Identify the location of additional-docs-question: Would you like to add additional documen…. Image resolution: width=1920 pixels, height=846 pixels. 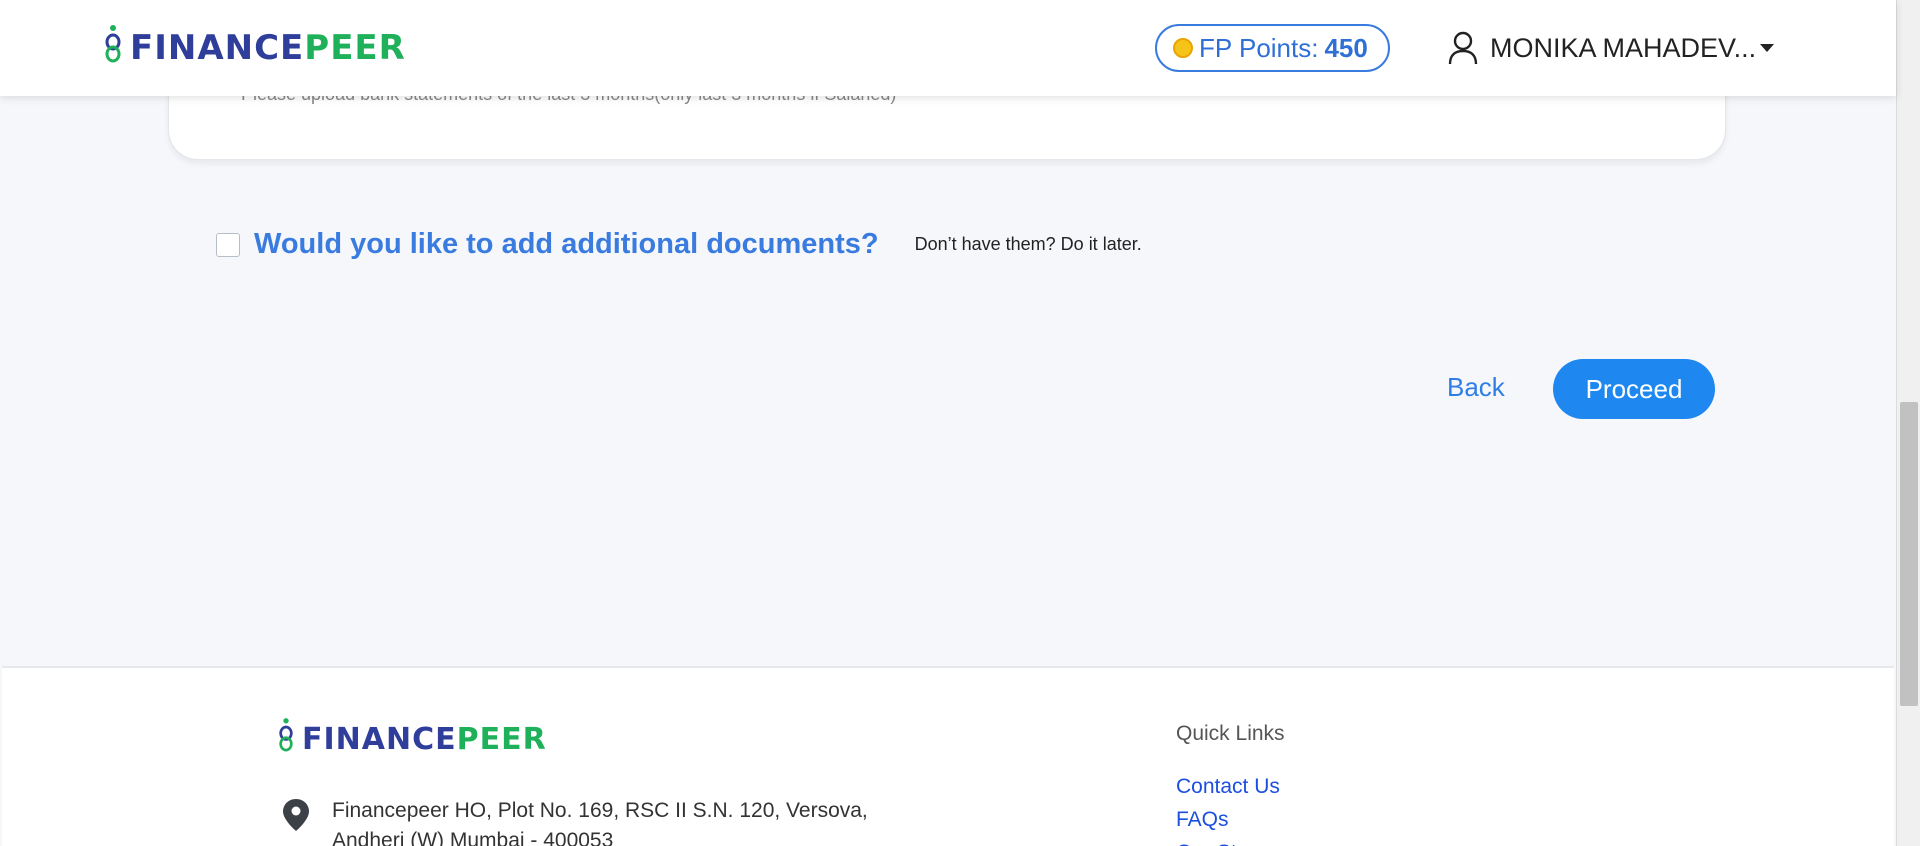
(566, 244).